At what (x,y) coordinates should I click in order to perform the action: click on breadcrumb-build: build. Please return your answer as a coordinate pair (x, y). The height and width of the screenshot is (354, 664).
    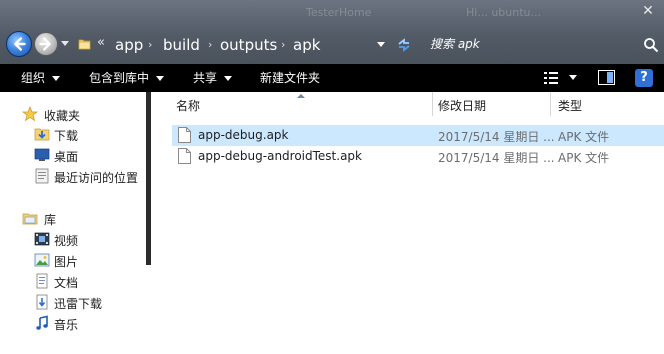
    Looking at the image, I should click on (181, 45).